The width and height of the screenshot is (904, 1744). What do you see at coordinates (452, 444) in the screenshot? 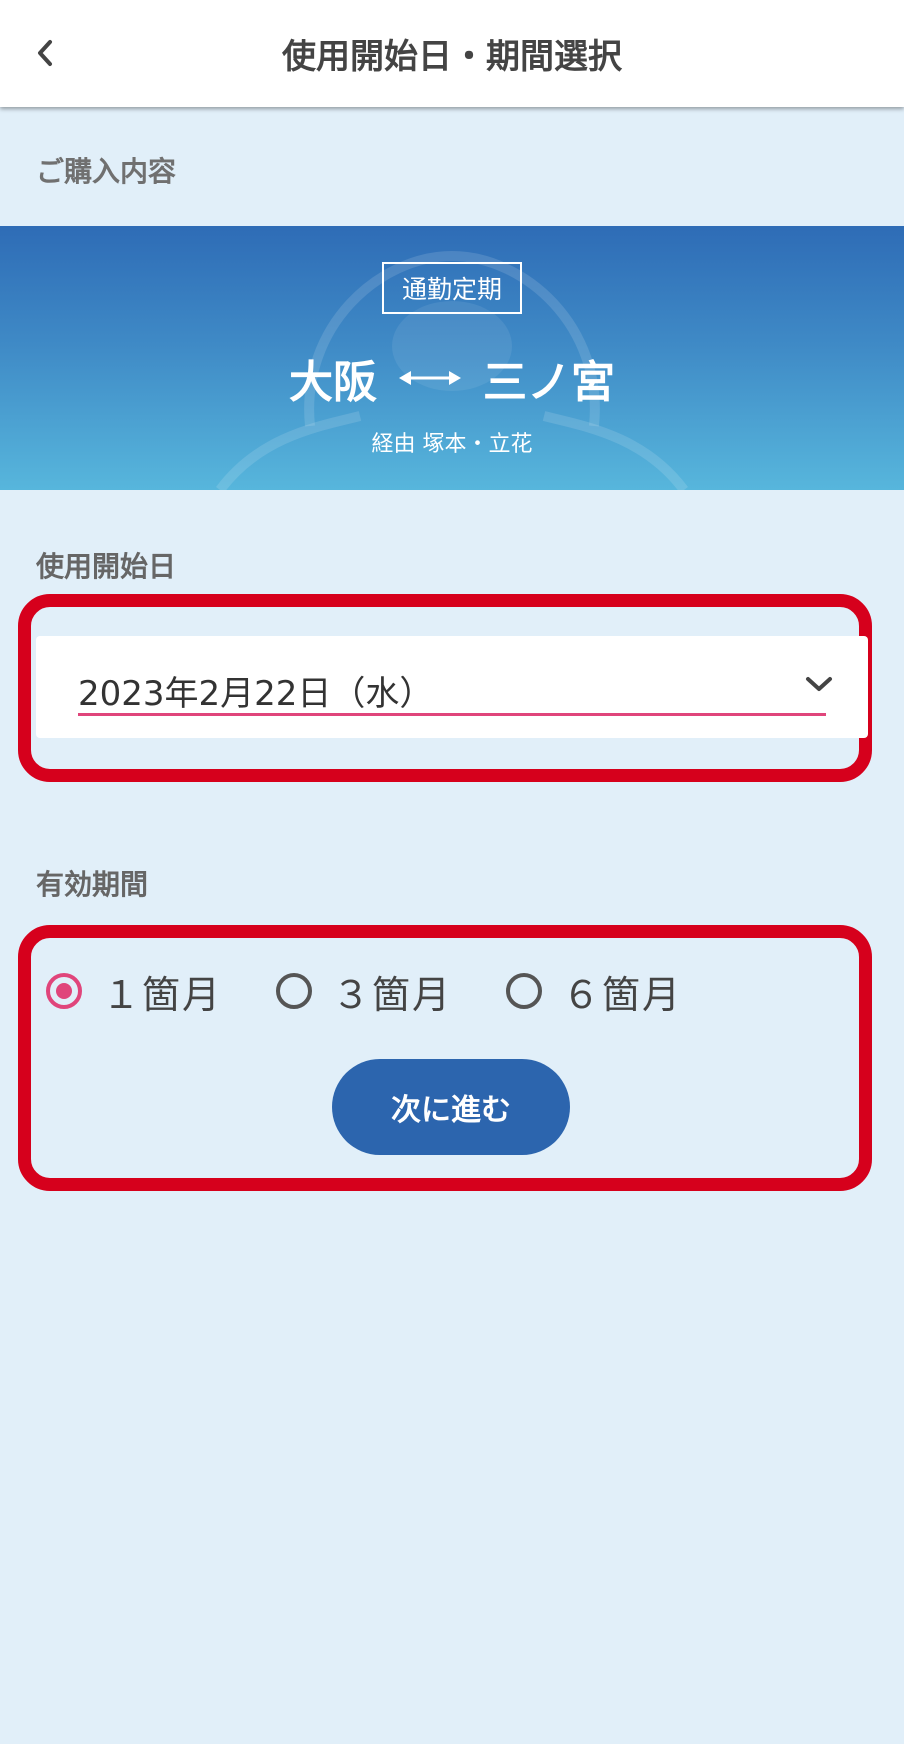
I see `route-via: 経由 塚本・立花` at bounding box center [452, 444].